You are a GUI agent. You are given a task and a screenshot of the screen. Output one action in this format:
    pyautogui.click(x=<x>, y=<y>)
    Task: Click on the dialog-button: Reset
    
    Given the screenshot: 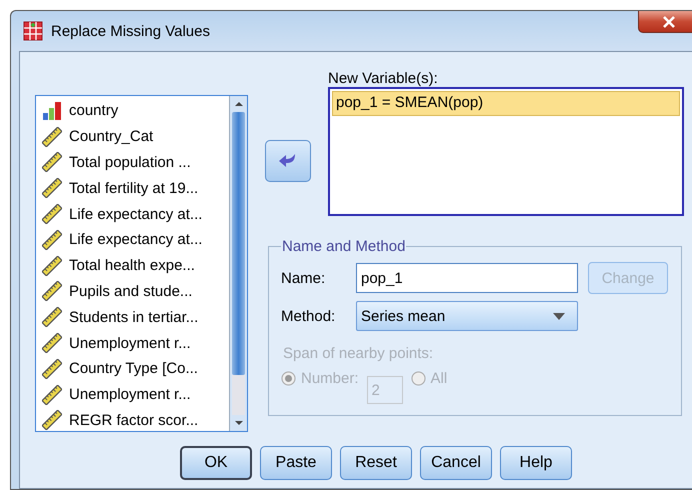 What is the action you would take?
    pyautogui.click(x=376, y=463)
    